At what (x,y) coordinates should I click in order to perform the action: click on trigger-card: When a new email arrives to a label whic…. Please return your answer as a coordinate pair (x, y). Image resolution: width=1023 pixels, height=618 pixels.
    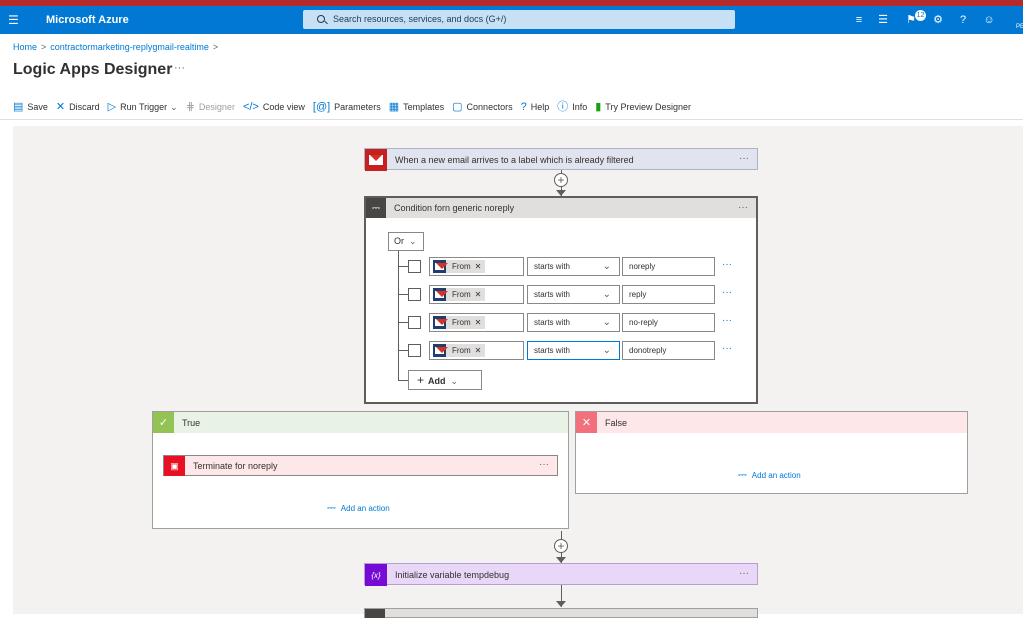
    Looking at the image, I should click on (561, 159).